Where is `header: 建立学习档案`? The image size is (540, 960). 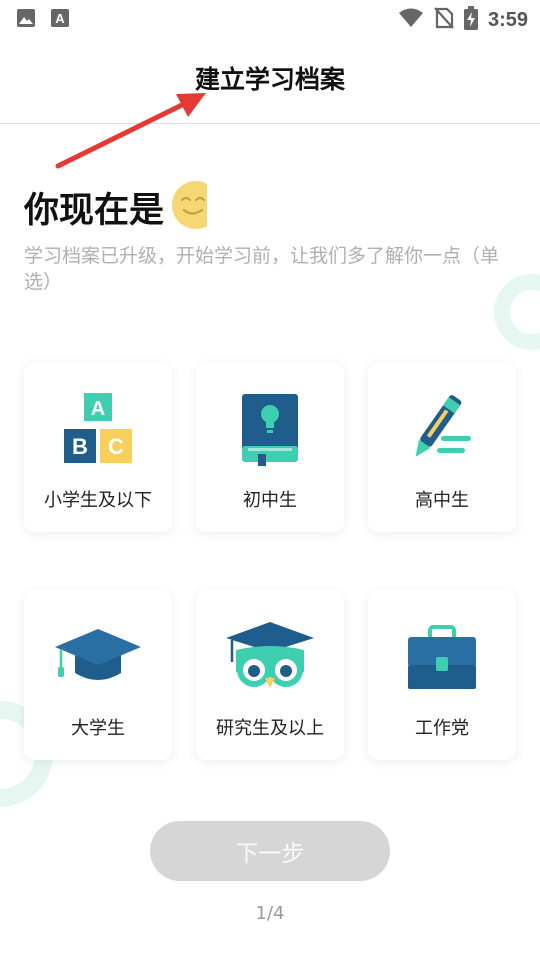
header: 建立学习档案 is located at coordinates (270, 80).